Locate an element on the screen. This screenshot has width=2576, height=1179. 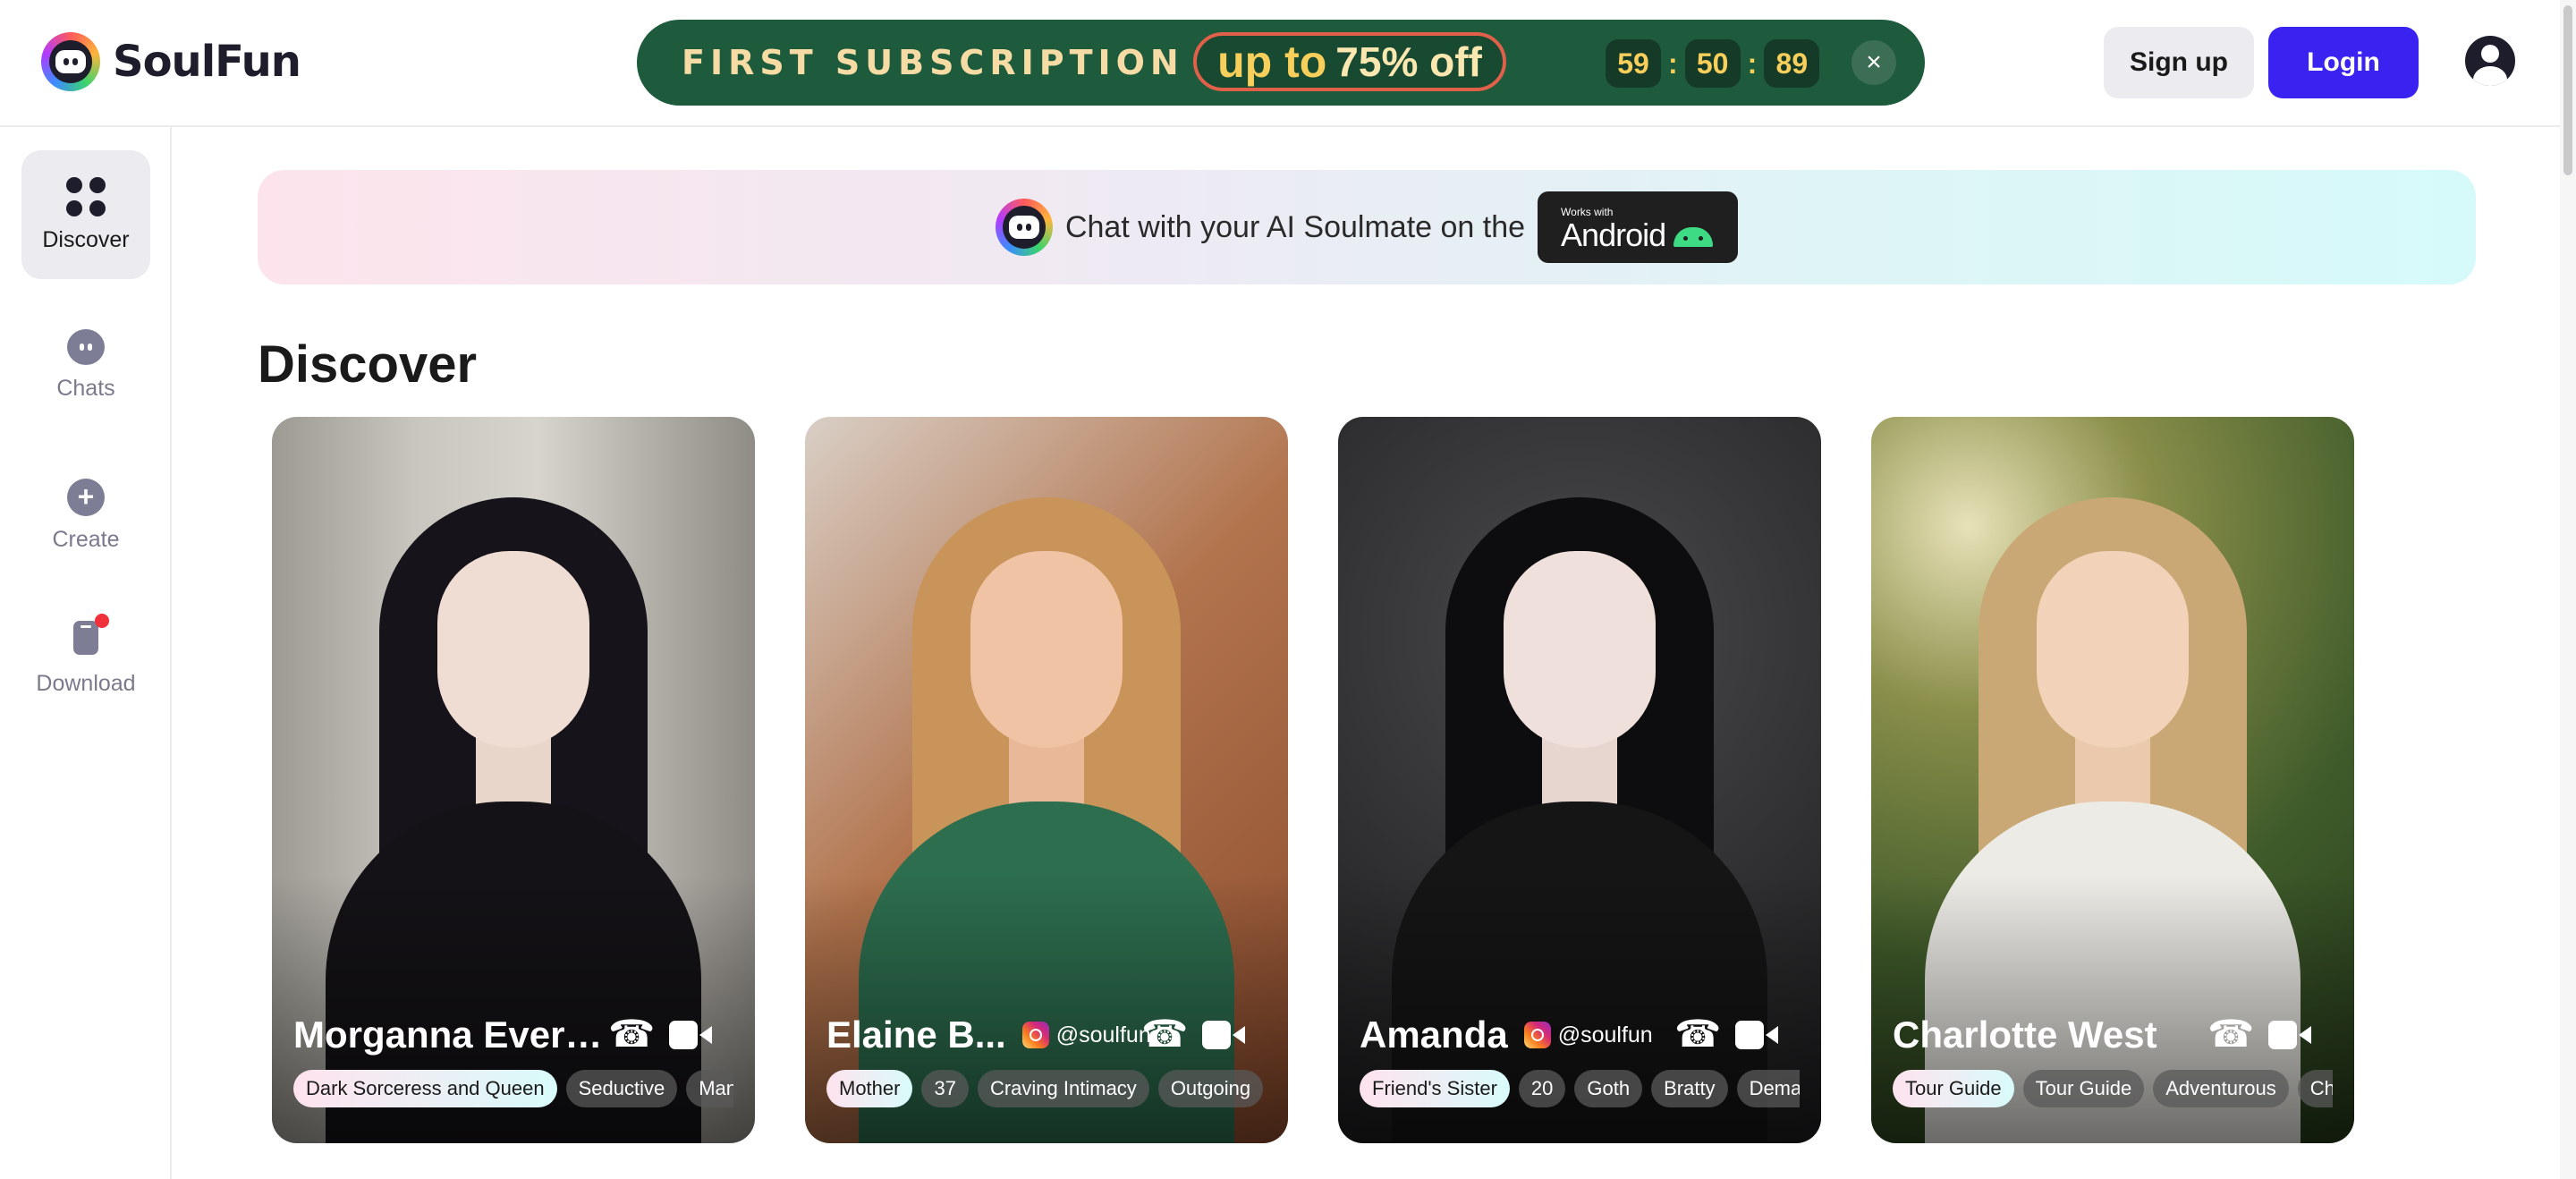
tag: Goth is located at coordinates (1608, 1088).